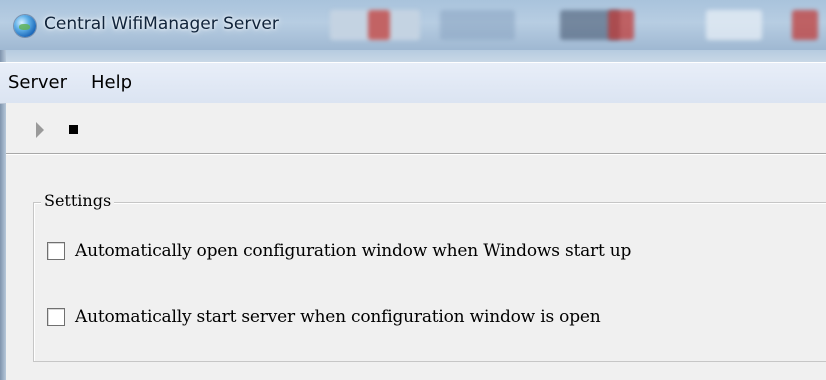 The width and height of the screenshot is (826, 380). I want to click on toolbar, so click(416, 128).